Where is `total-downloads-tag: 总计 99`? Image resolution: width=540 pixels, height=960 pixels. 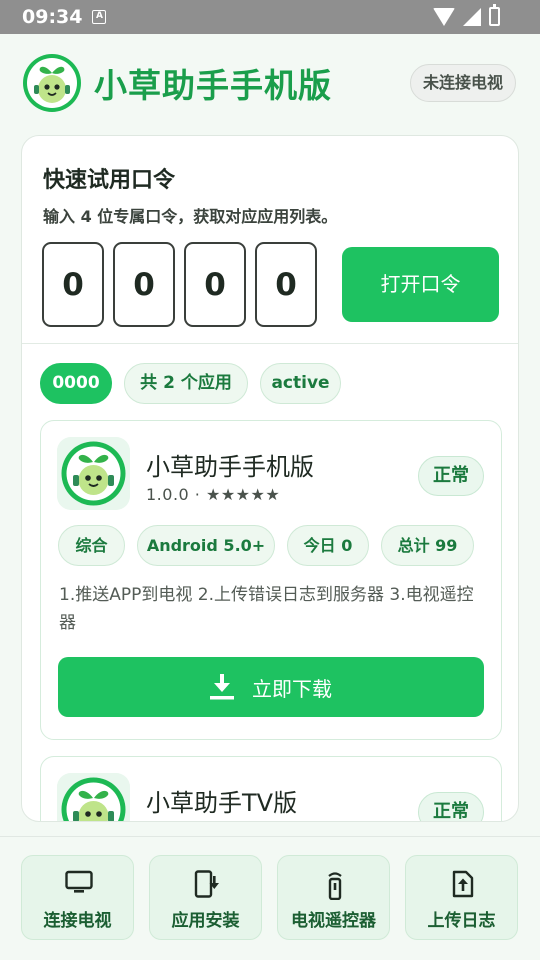
total-downloads-tag: 总计 99 is located at coordinates (427, 545).